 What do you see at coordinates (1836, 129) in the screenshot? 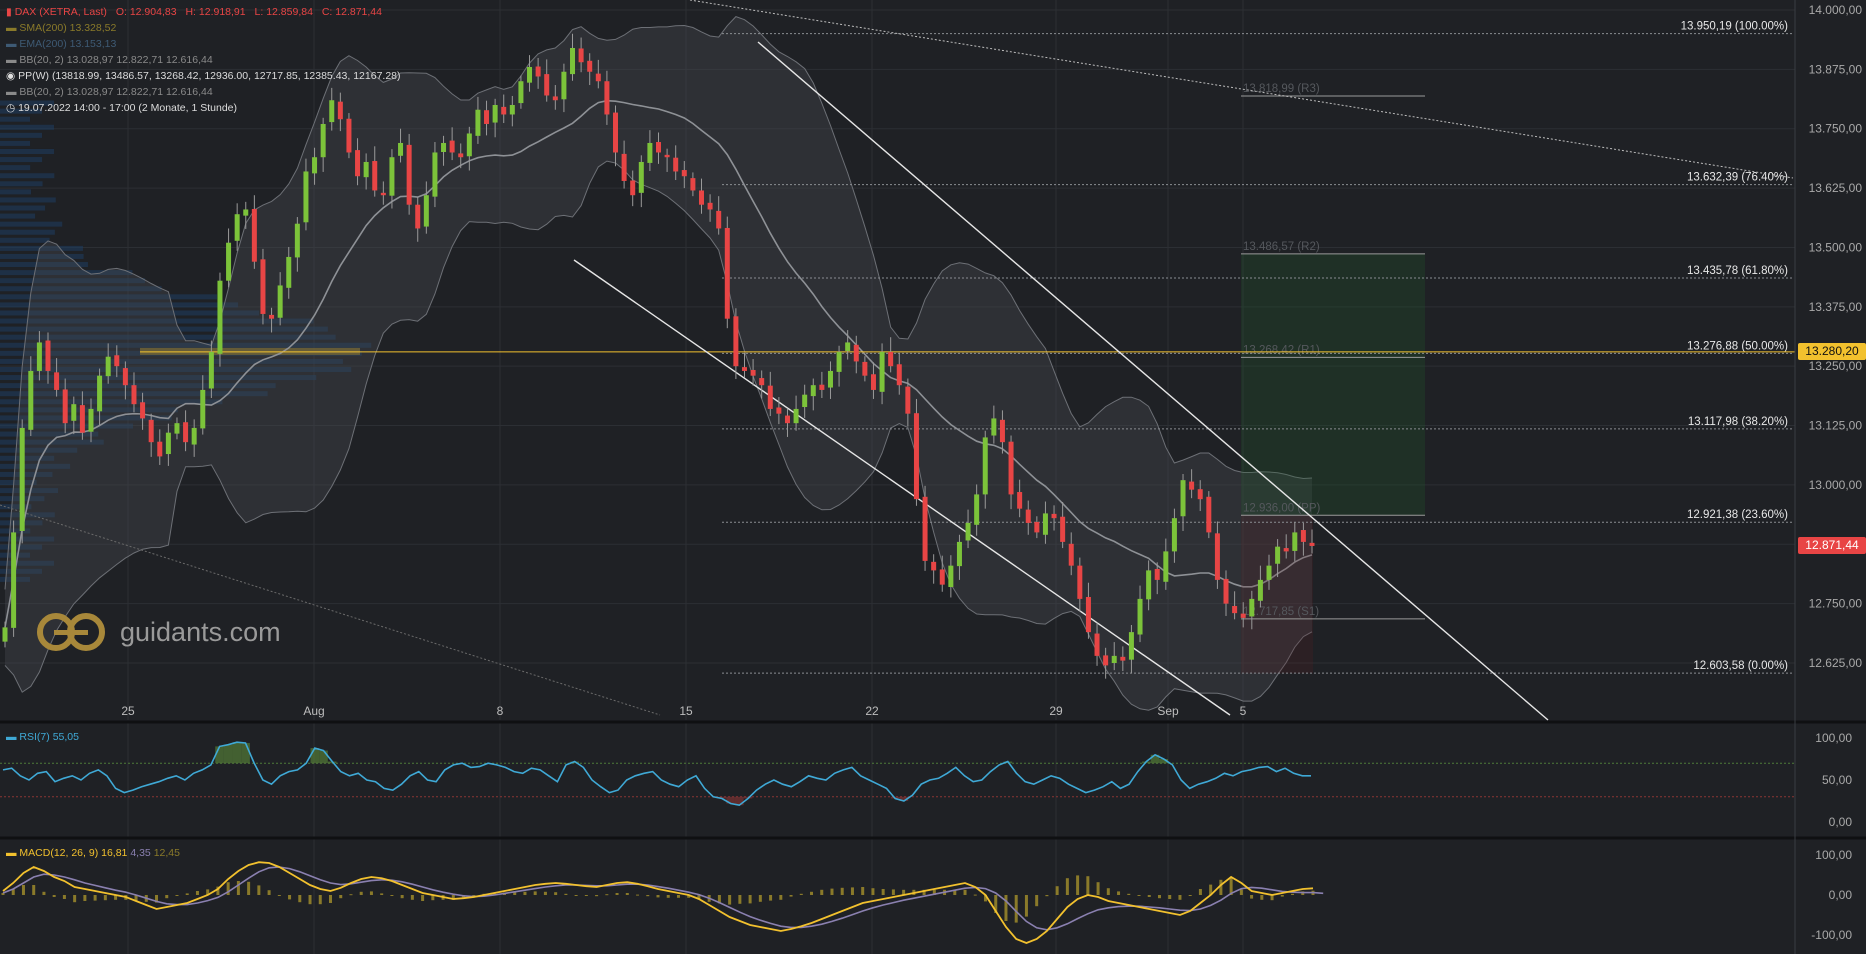
I see `y-tick-label: 13.750,00` at bounding box center [1836, 129].